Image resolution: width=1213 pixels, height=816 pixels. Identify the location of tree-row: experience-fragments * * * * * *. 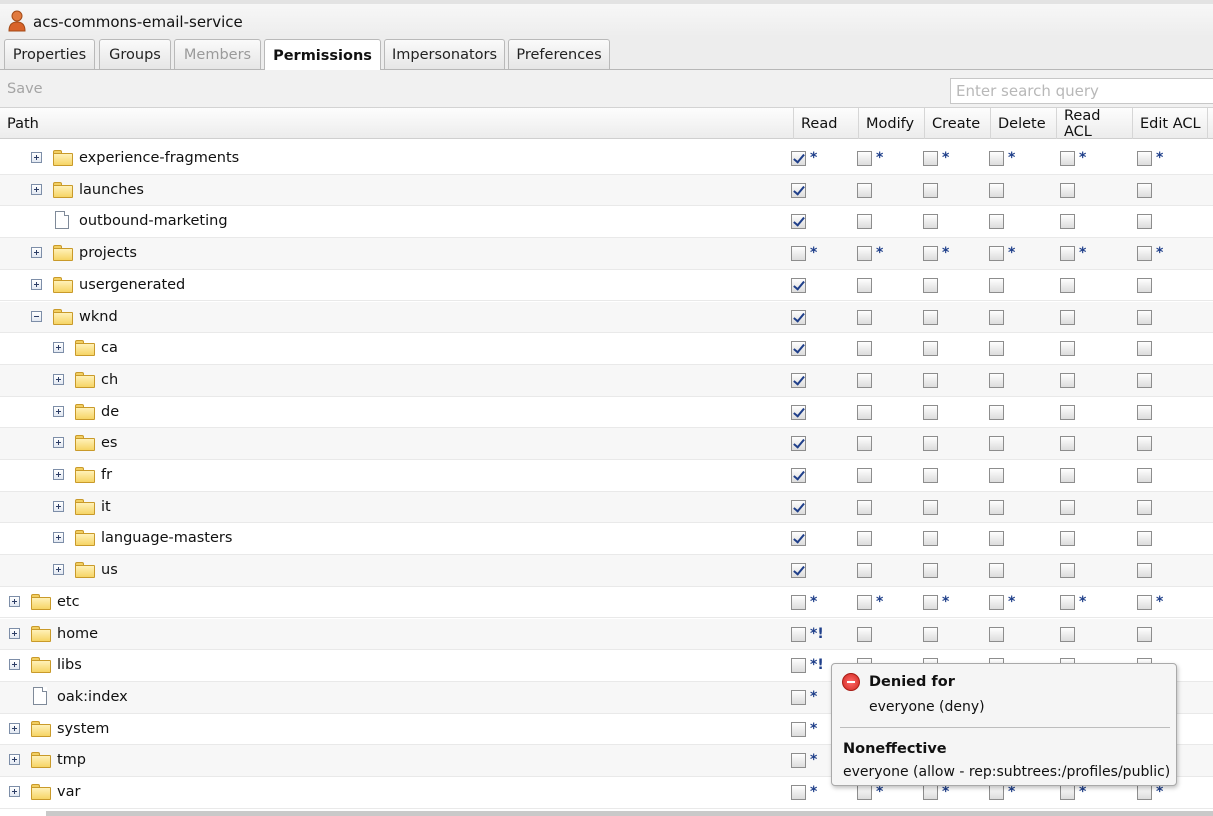
(606, 159).